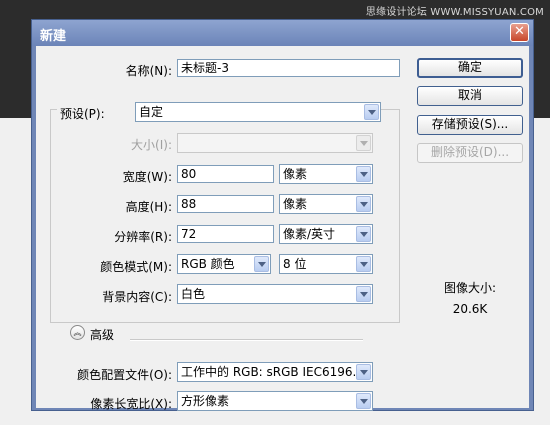 The width and height of the screenshot is (550, 425). I want to click on resolution-label: 分辨率(R):, so click(143, 237).